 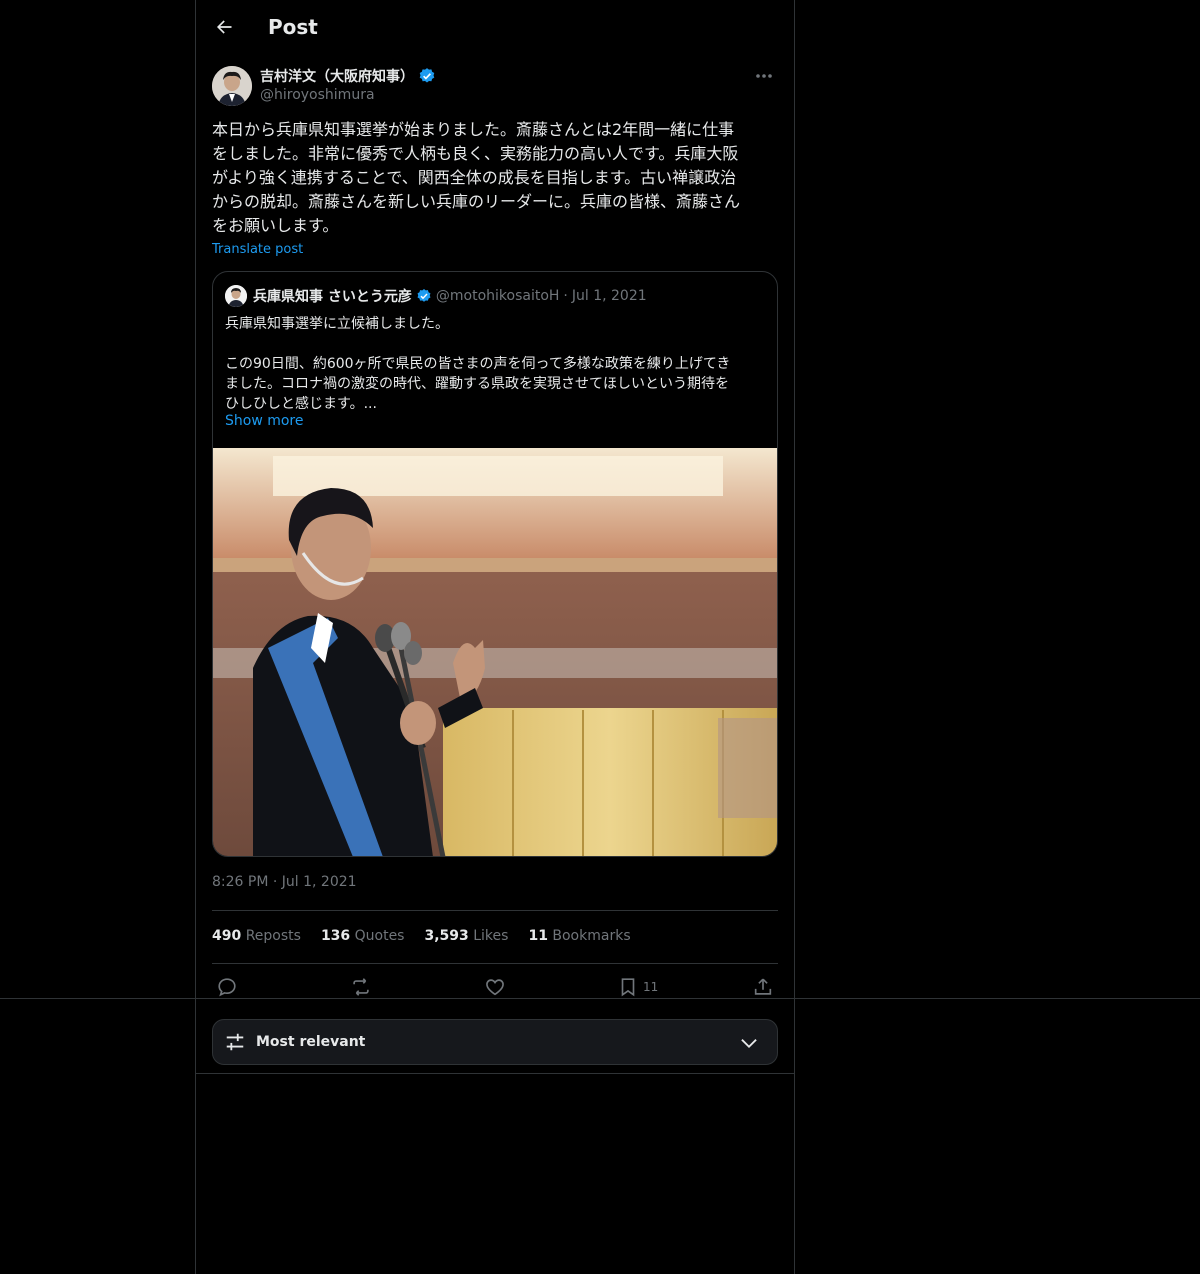 What do you see at coordinates (749, 1044) in the screenshot?
I see `chevron-down-icon` at bounding box center [749, 1044].